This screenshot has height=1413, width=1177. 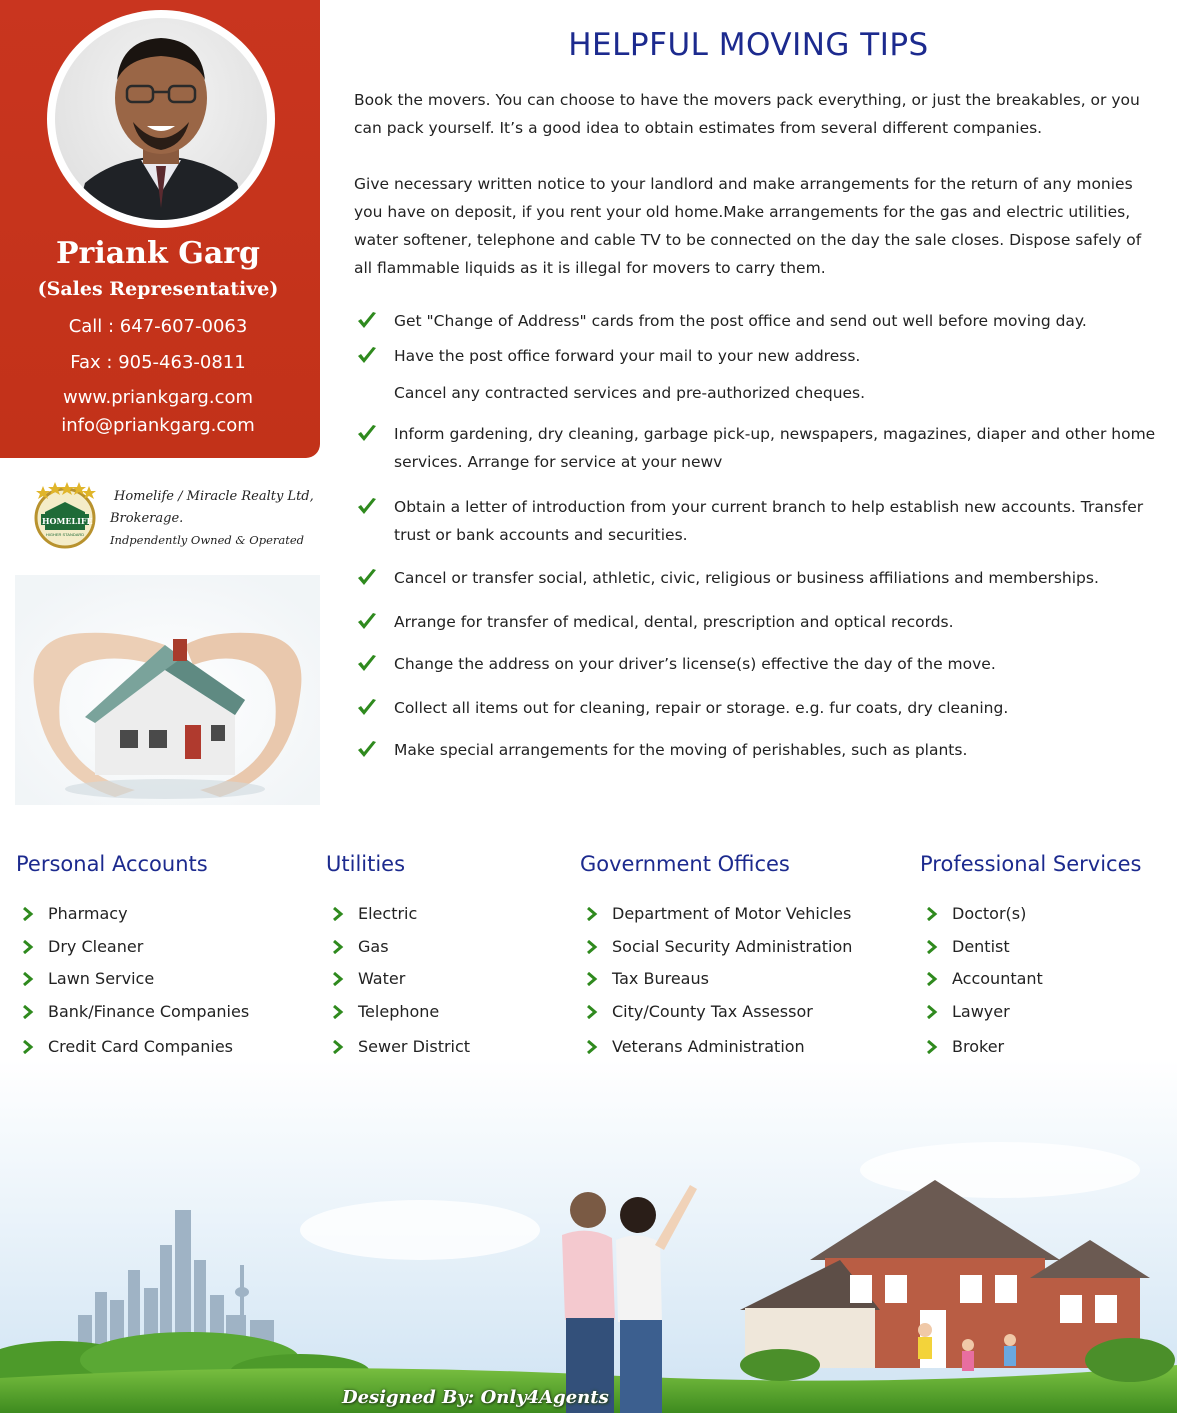 What do you see at coordinates (149, 1011) in the screenshot?
I see `category-item-label: Bank/Finance Companies` at bounding box center [149, 1011].